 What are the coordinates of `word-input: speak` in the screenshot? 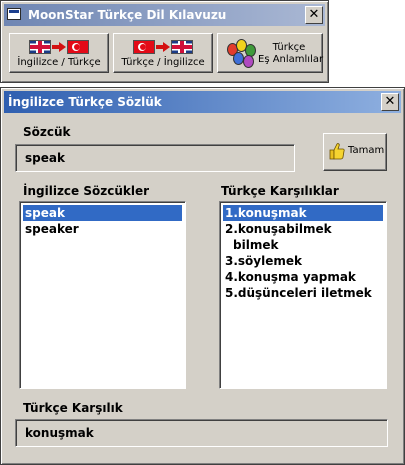 It's located at (155, 158).